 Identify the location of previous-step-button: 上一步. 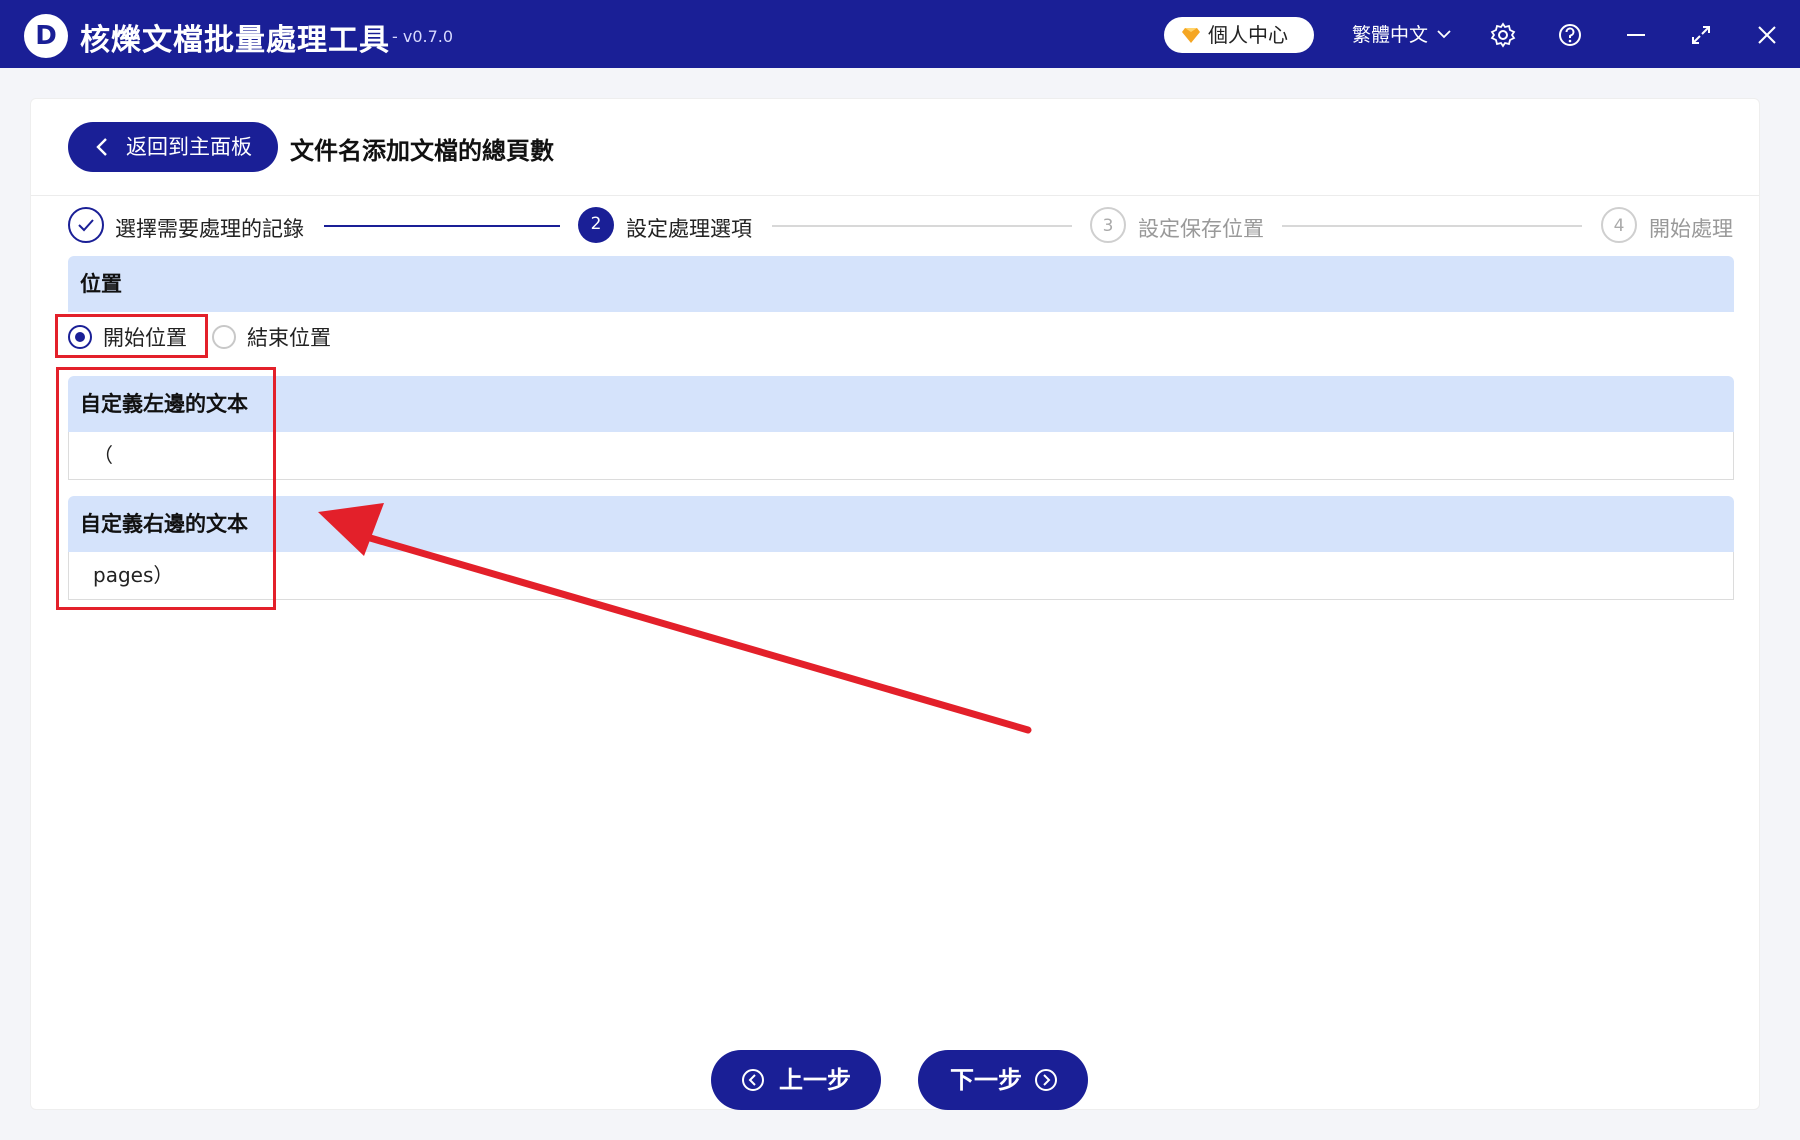
(796, 1080).